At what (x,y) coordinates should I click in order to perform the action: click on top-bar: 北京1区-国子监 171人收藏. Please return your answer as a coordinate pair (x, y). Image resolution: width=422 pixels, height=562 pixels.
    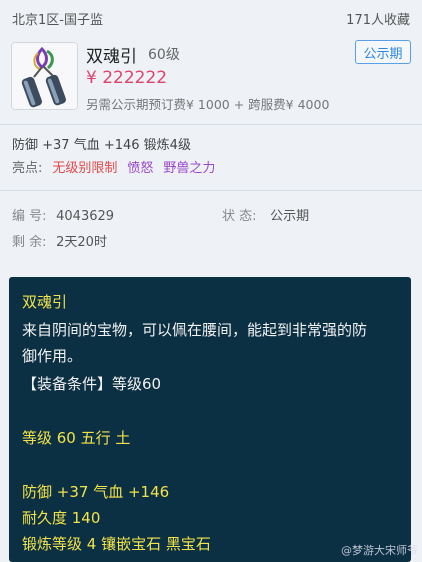
    Looking at the image, I should click on (211, 18).